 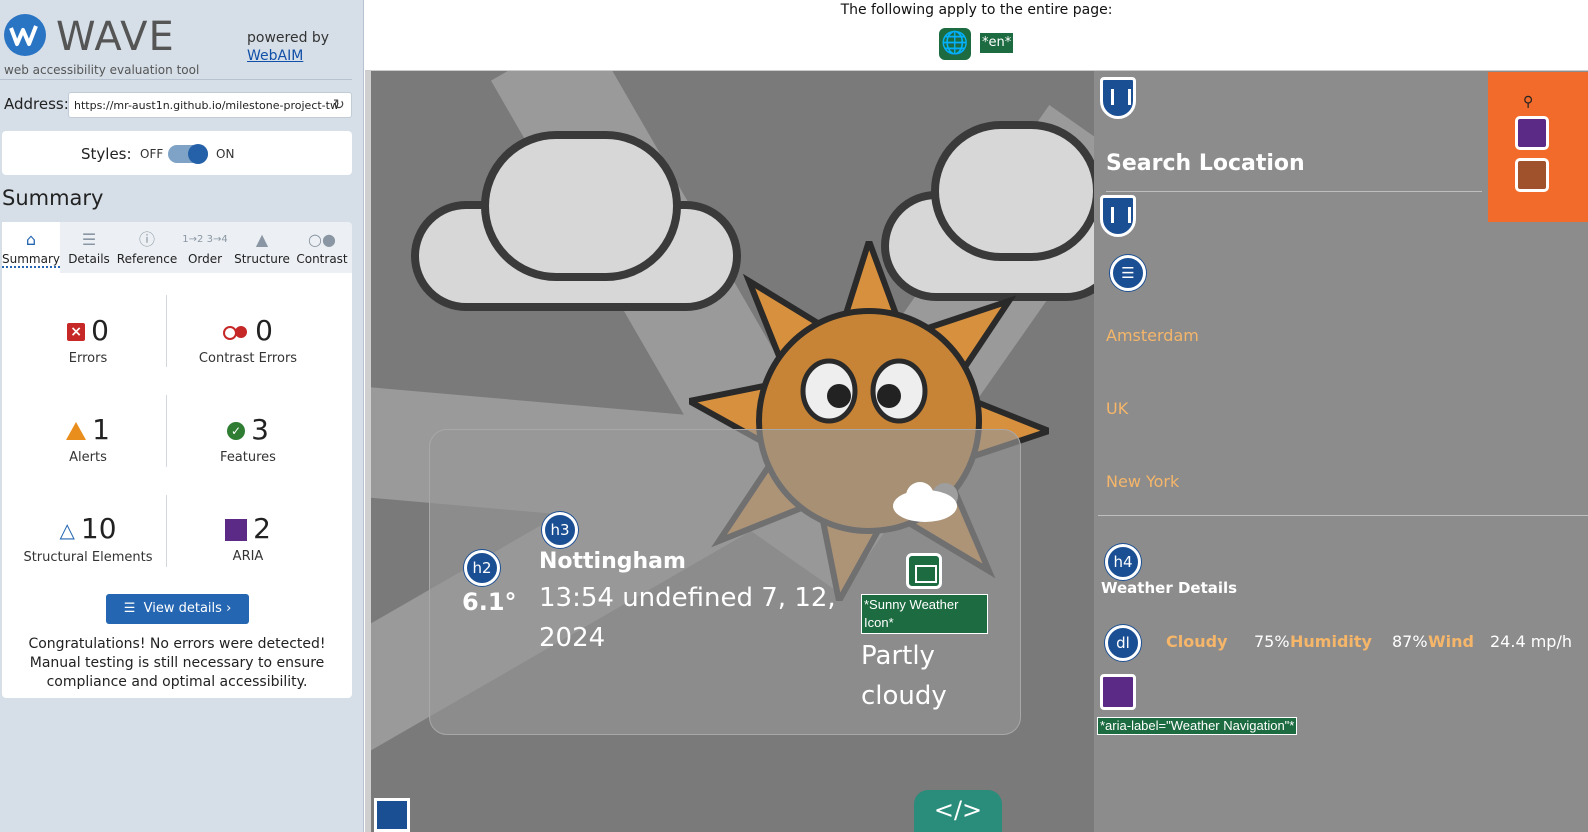 I want to click on aside-region-icon, so click(x=1118, y=98).